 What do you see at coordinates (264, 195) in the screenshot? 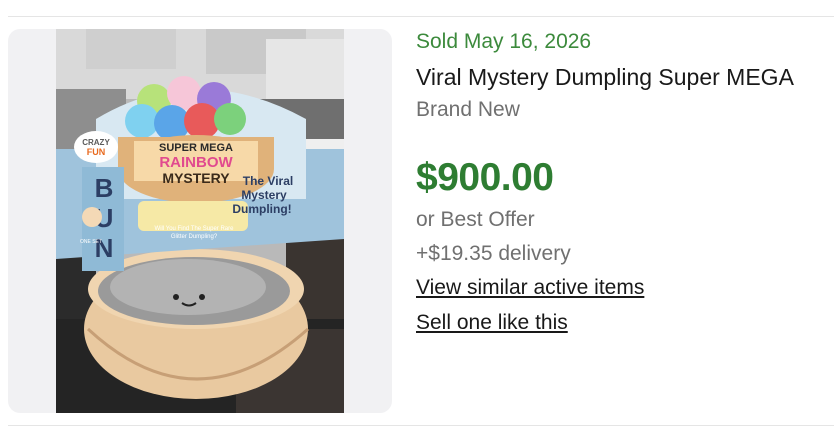
I see `svg-text: Mystery` at bounding box center [264, 195].